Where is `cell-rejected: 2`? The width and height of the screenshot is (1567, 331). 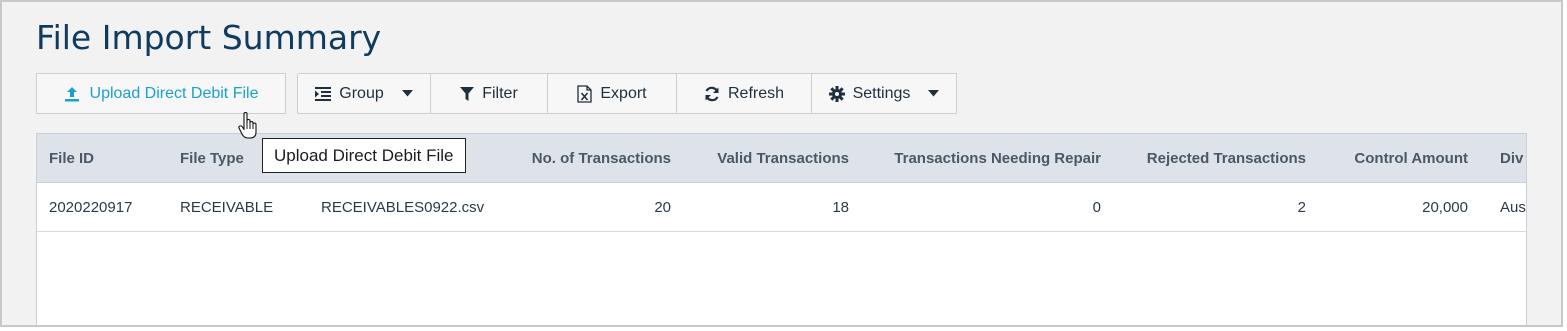 cell-rejected: 2 is located at coordinates (1301, 207).